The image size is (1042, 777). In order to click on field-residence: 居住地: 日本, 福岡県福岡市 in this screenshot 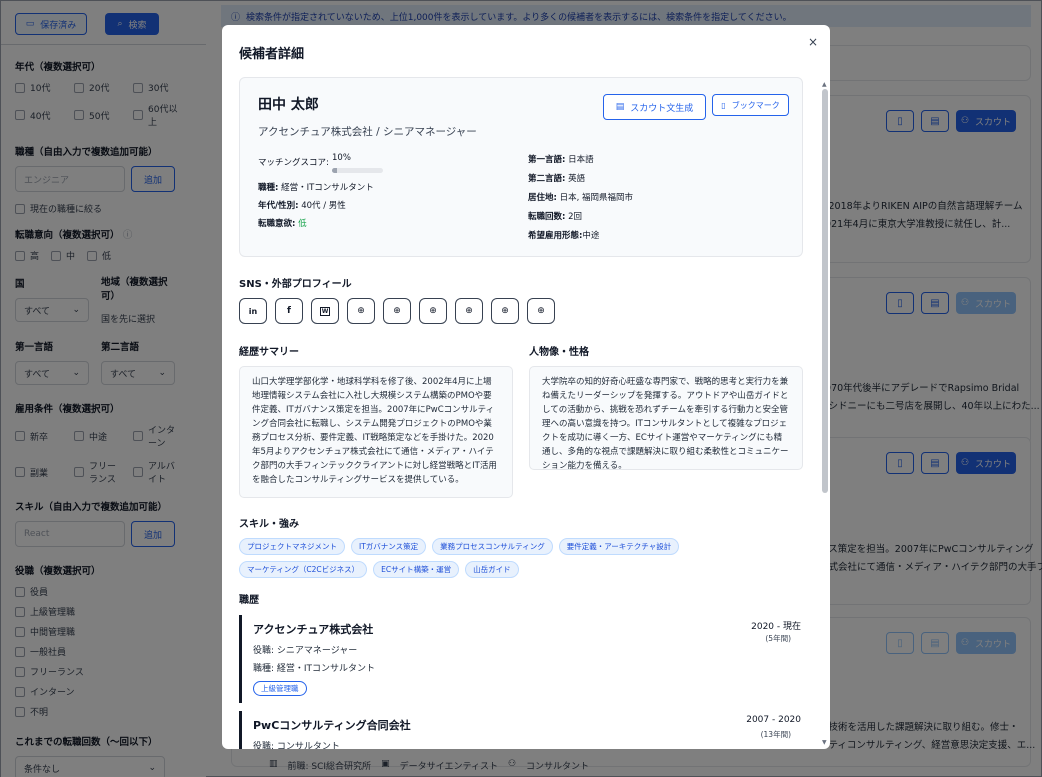, I will do `click(581, 198)`.